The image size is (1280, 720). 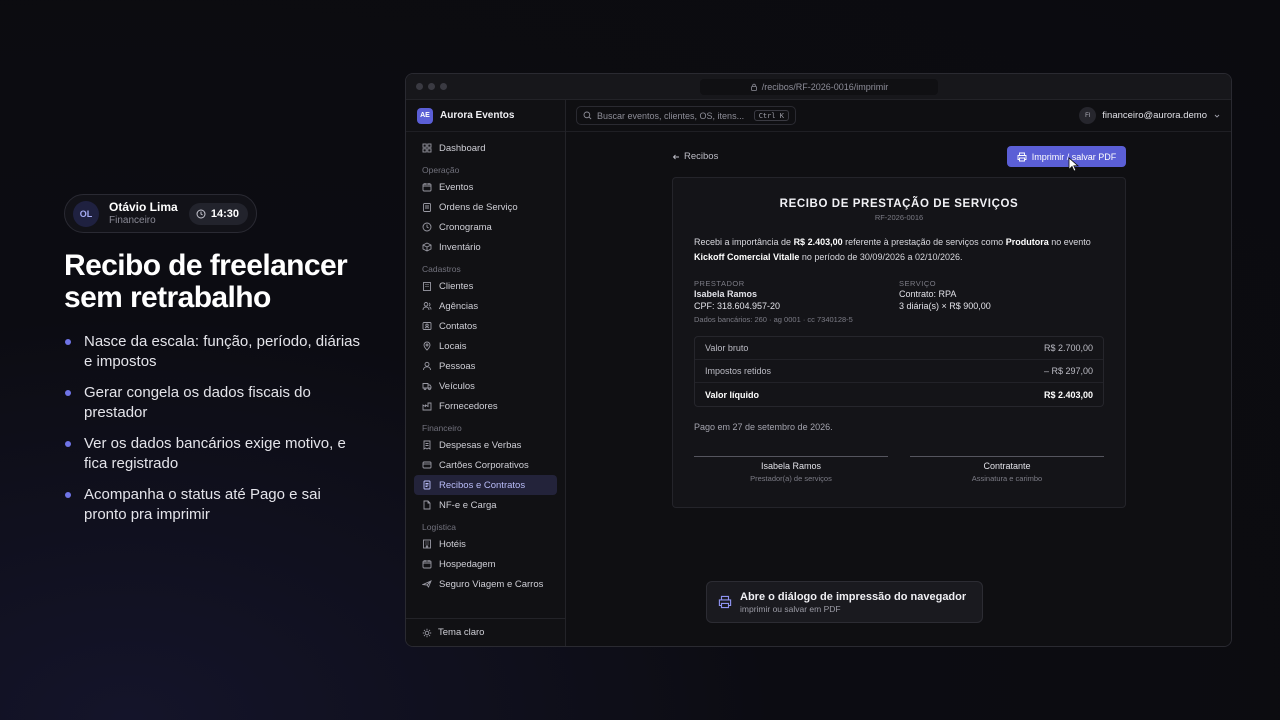 I want to click on account-menu: FI financeiro@aurora.demo, so click(x=1150, y=115).